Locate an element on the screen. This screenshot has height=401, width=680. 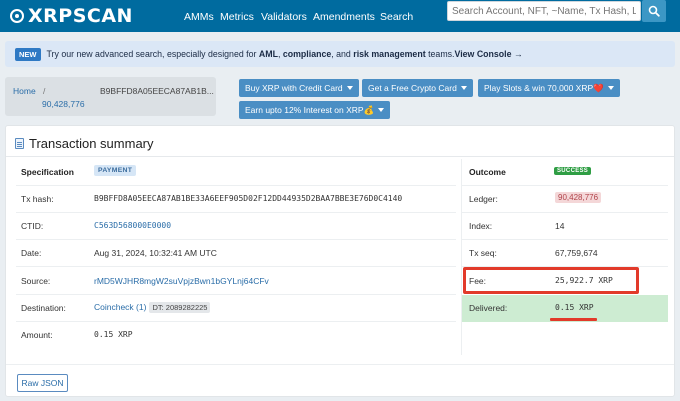
delivered-underline is located at coordinates (573, 319).